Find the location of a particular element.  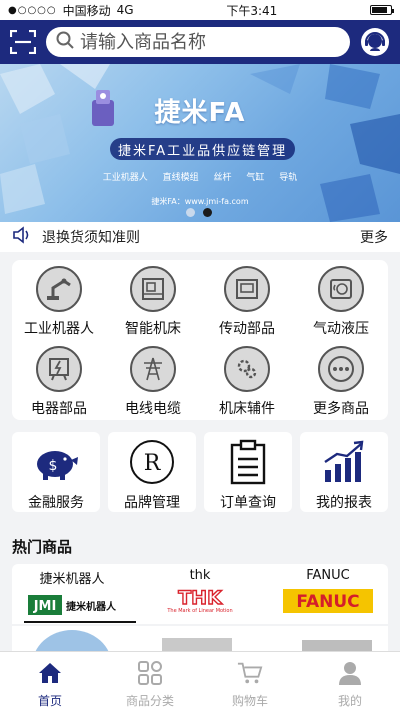

category-item-transmission: 传动部品 is located at coordinates (247, 301).